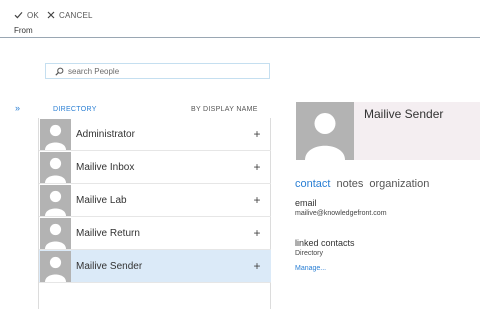  What do you see at coordinates (105, 134) in the screenshot?
I see `contact-name: Administrator` at bounding box center [105, 134].